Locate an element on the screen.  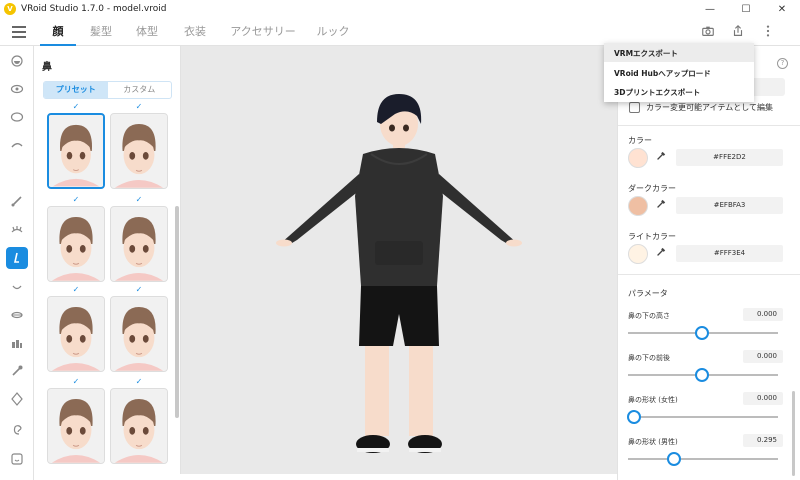
tab-hairstyle: 髪型 is located at coordinates (101, 32).